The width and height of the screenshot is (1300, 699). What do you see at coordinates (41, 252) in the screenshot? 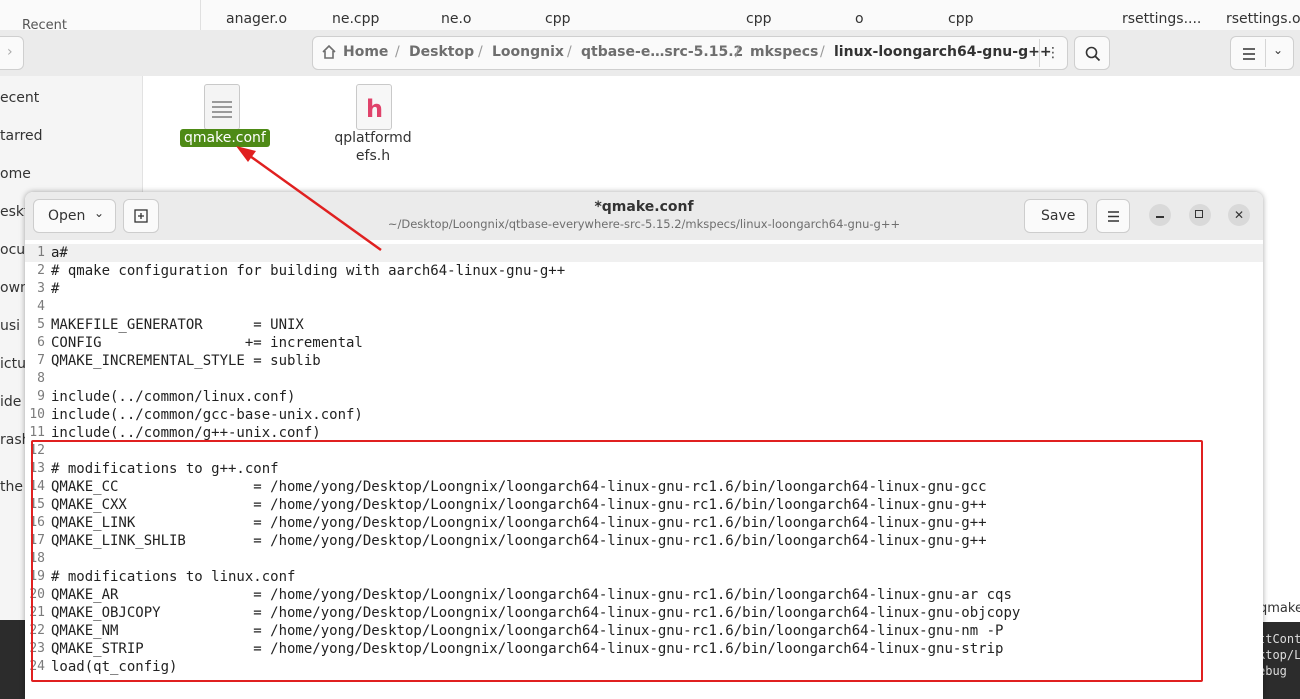
I see `line-number: 1` at bounding box center [41, 252].